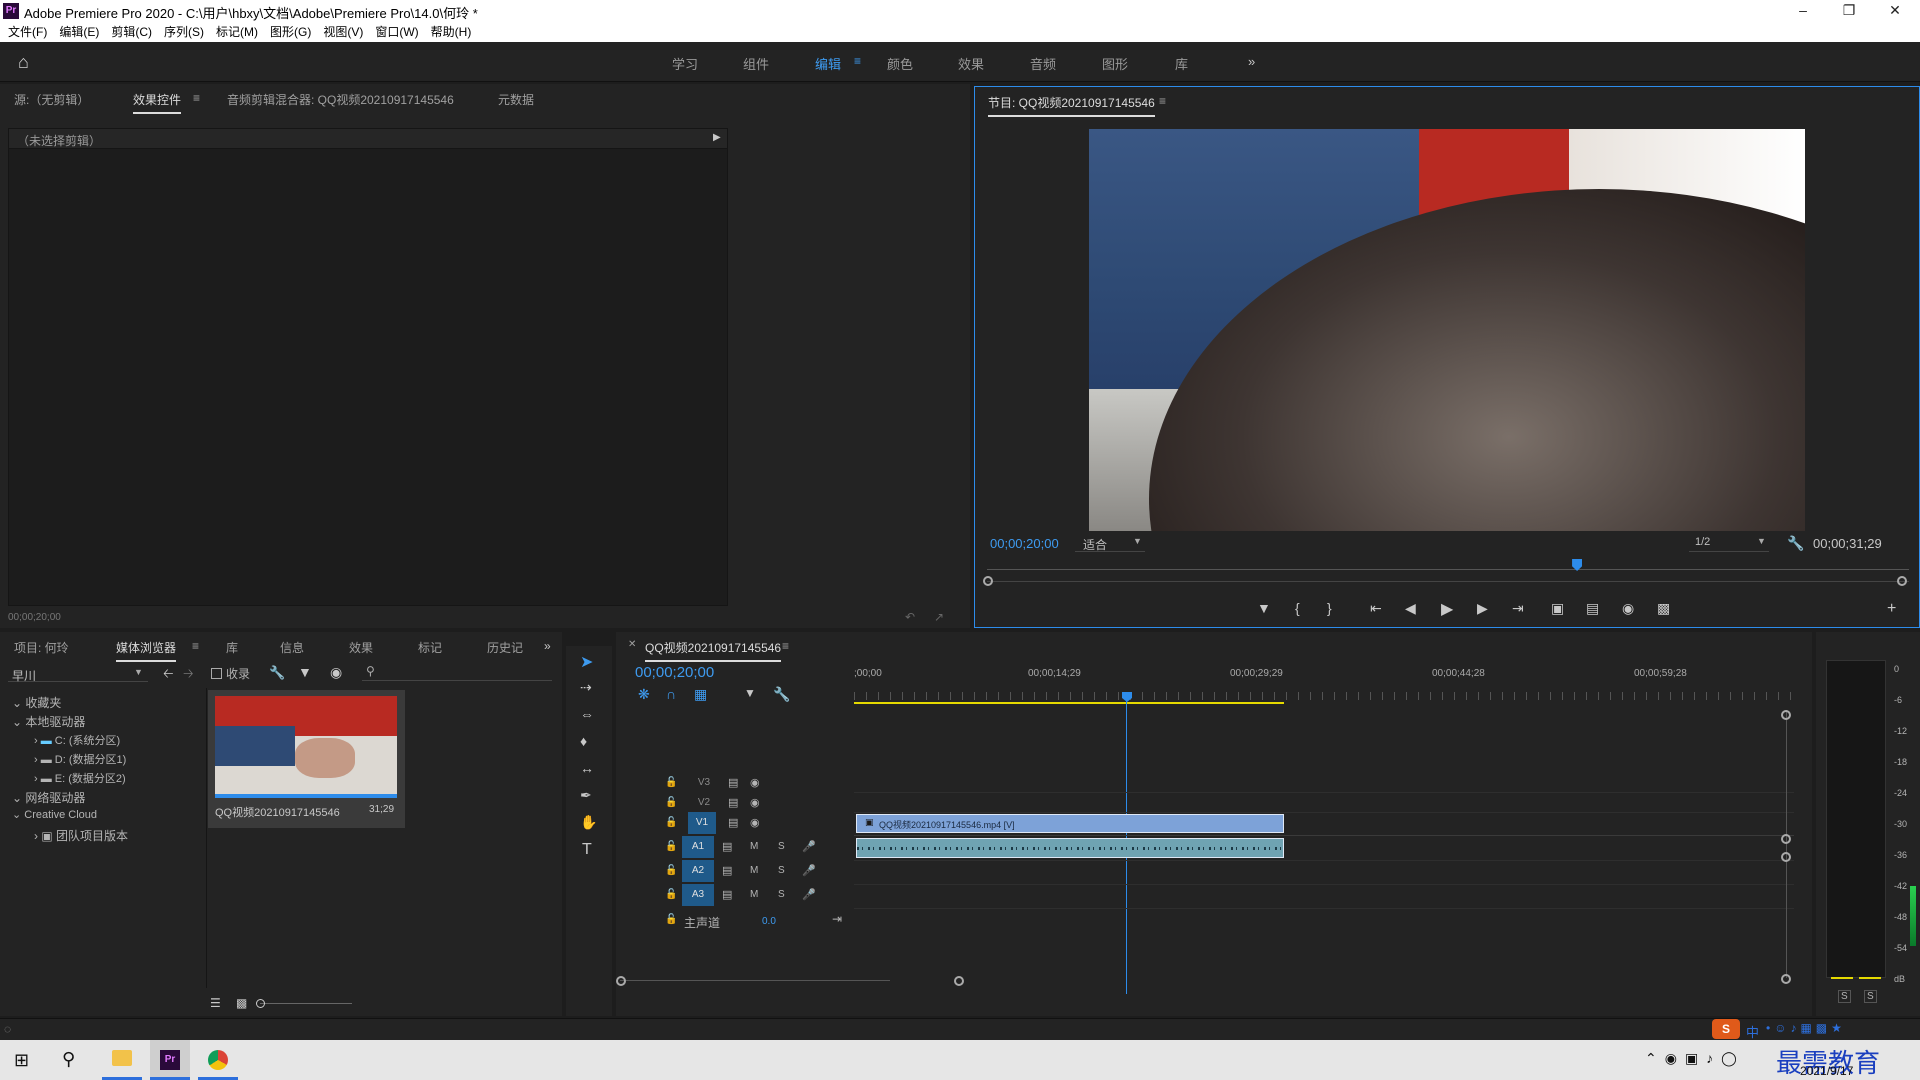 The image size is (1920, 1080). I want to click on solo-right-button: S, so click(1870, 996).